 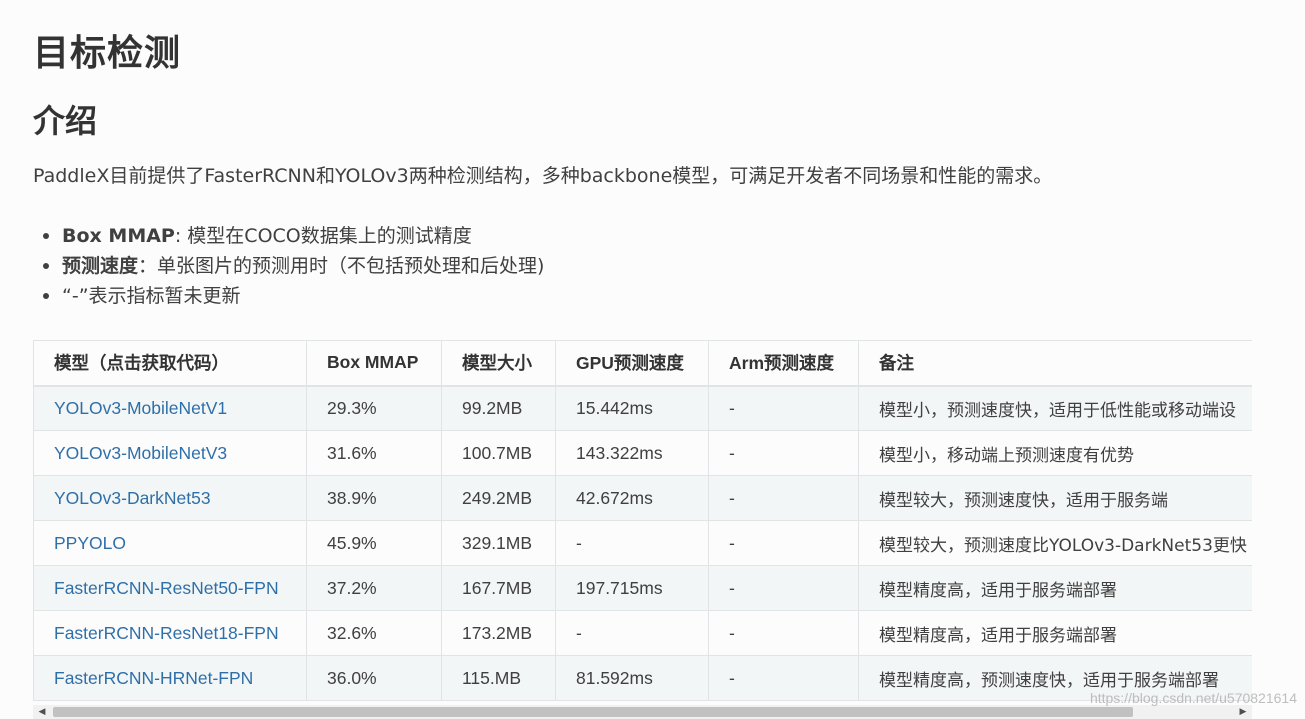 I want to click on header-model-size: 模型大小, so click(x=498, y=363).